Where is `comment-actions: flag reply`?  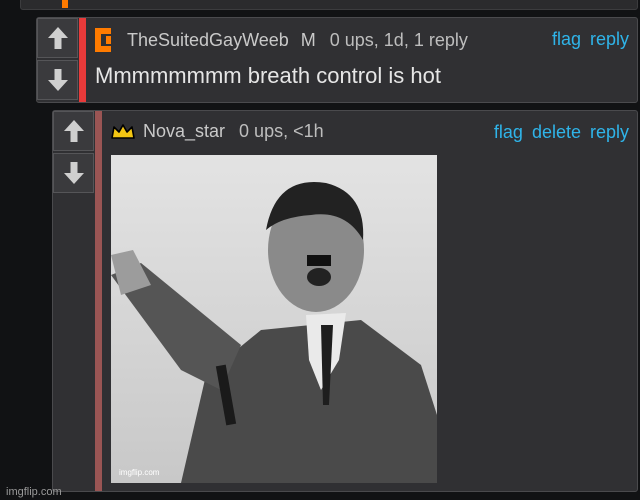
comment-actions: flag reply is located at coordinates (590, 39).